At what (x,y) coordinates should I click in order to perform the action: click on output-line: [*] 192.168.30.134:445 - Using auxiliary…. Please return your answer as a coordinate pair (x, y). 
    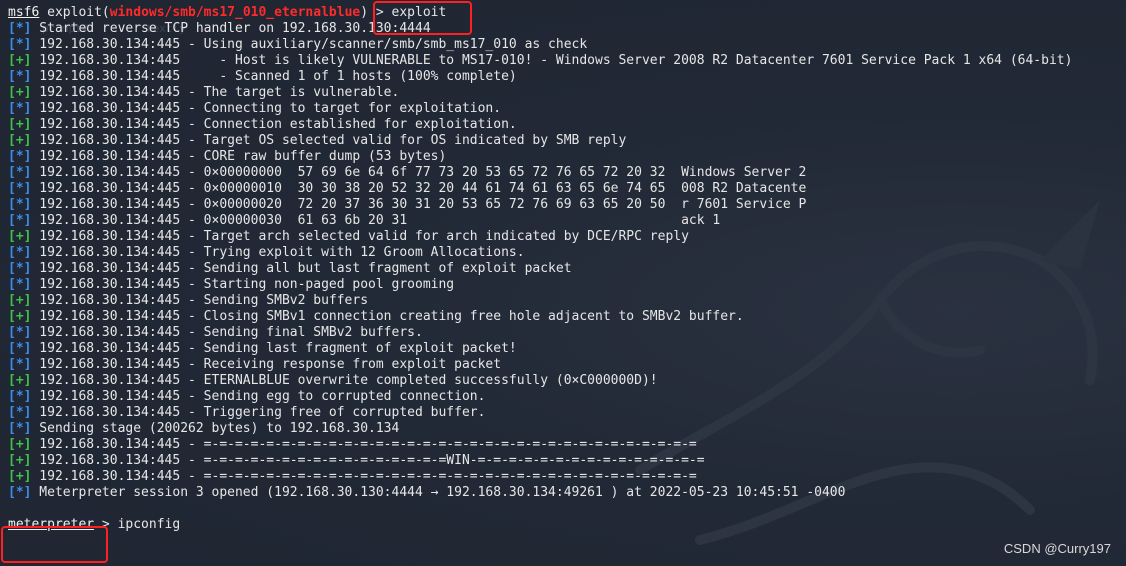
    Looking at the image, I should click on (563, 45).